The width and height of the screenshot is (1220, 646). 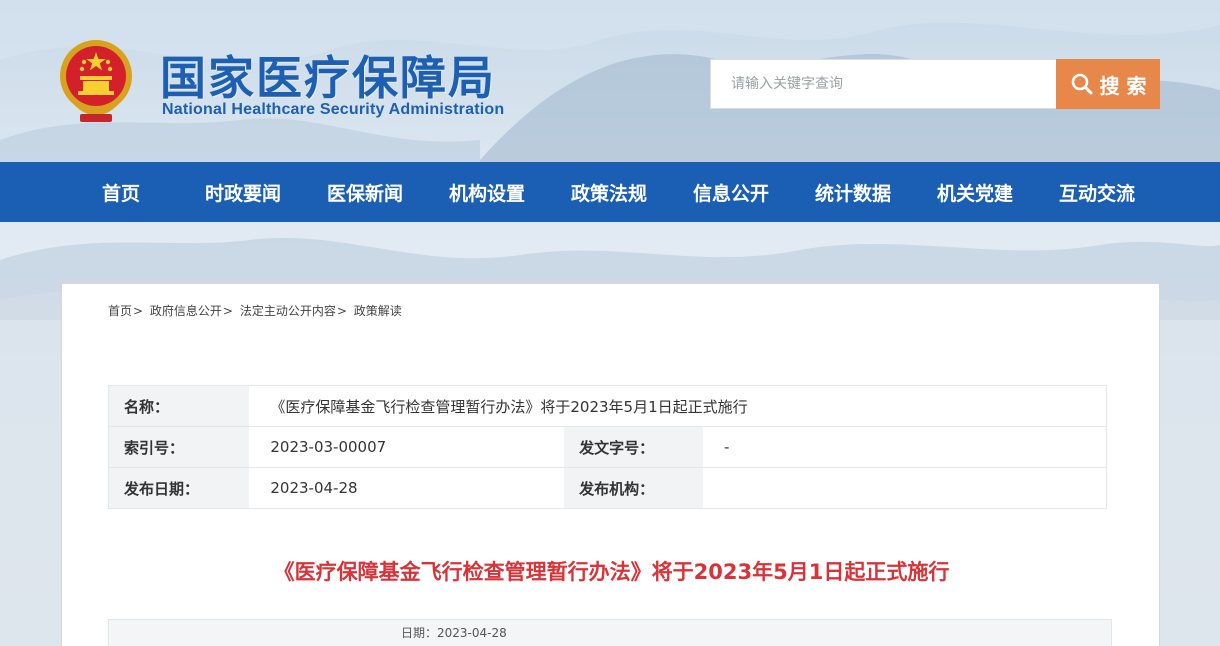 I want to click on breadcrumb-policy-interpretation: 政策解读, so click(x=378, y=311).